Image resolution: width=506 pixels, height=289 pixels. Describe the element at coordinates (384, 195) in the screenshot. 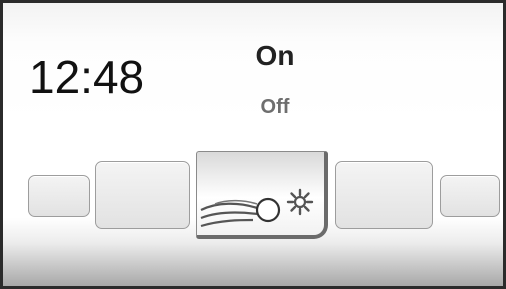

I see `carousel-tile-right` at that location.